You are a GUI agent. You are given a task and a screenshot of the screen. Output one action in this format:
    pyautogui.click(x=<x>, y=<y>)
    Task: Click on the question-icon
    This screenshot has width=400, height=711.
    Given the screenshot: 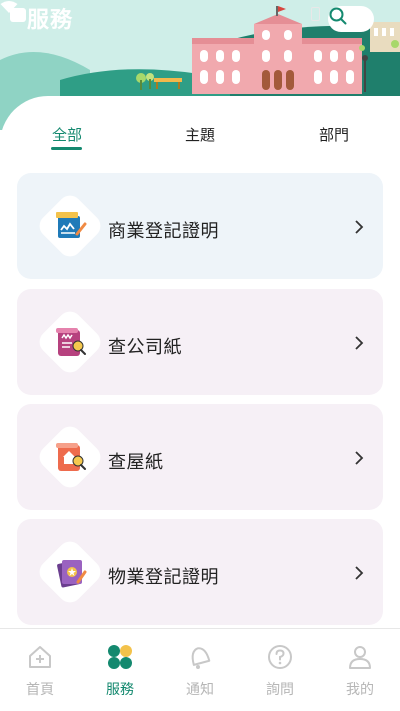 What is the action you would take?
    pyautogui.click(x=280, y=657)
    